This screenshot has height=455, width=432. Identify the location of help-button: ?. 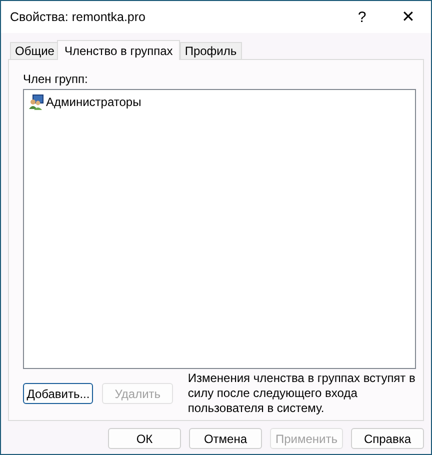
(362, 17).